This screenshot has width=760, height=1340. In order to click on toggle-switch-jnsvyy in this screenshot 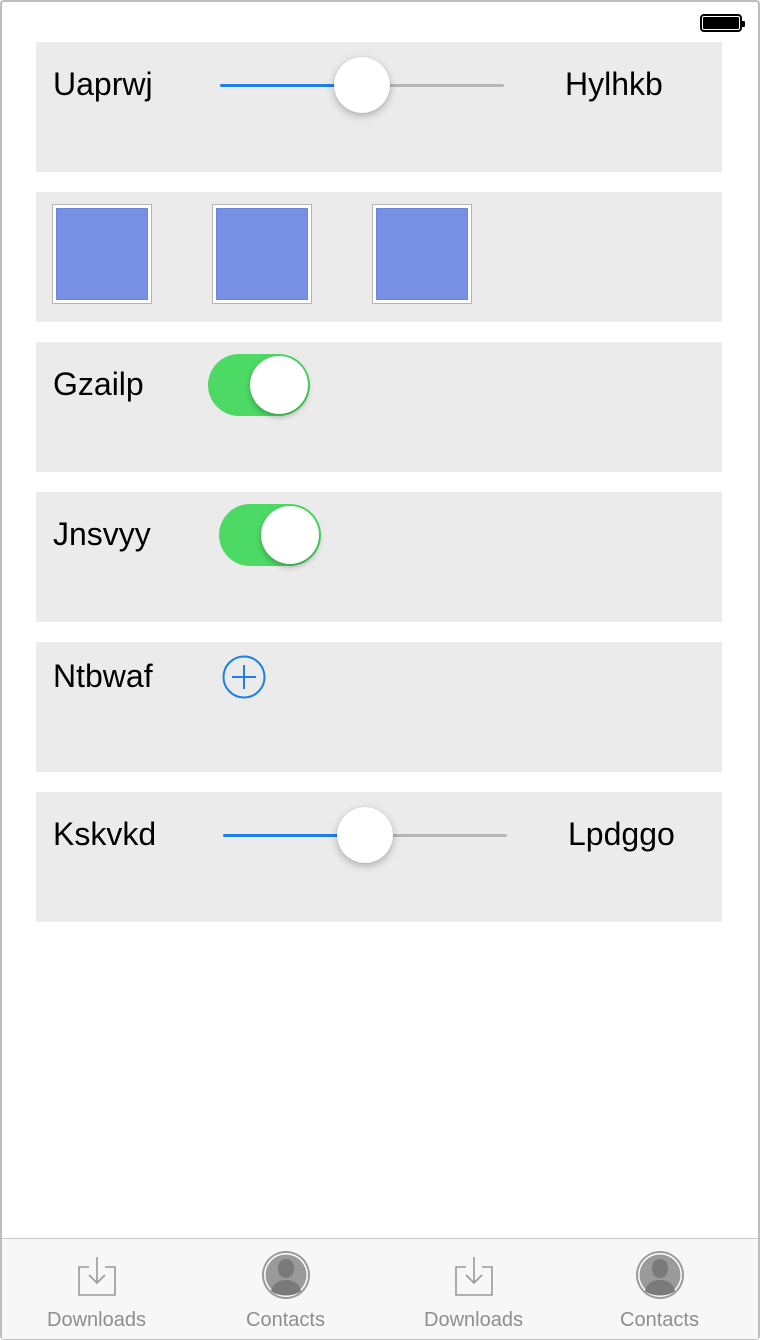, I will do `click(270, 535)`.